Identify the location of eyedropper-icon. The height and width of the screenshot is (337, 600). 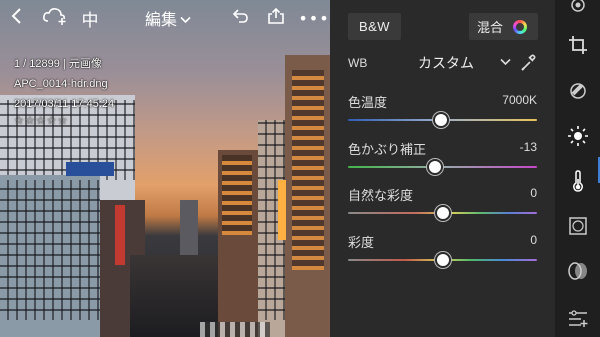
(528, 63).